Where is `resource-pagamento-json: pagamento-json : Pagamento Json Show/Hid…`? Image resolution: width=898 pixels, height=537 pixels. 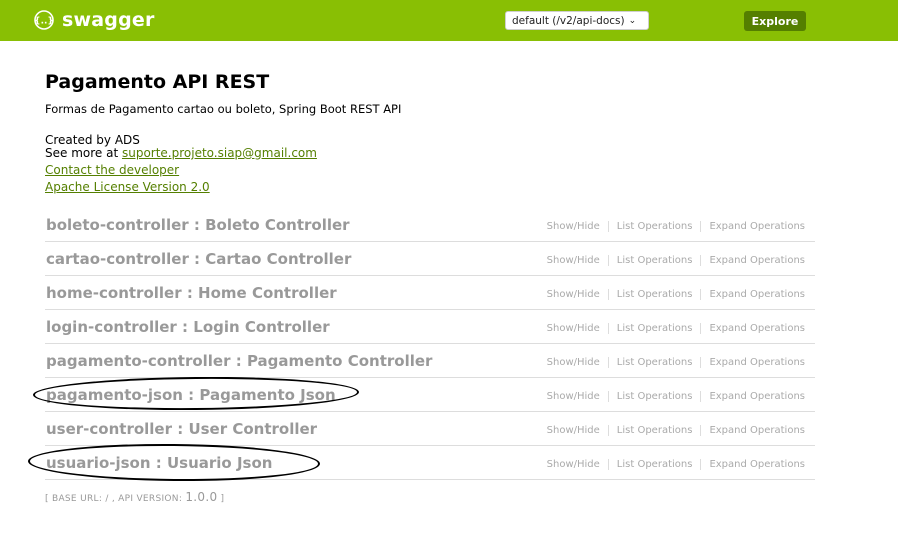
resource-pagamento-json: pagamento-json : Pagamento Json Show/Hid… is located at coordinates (430, 395).